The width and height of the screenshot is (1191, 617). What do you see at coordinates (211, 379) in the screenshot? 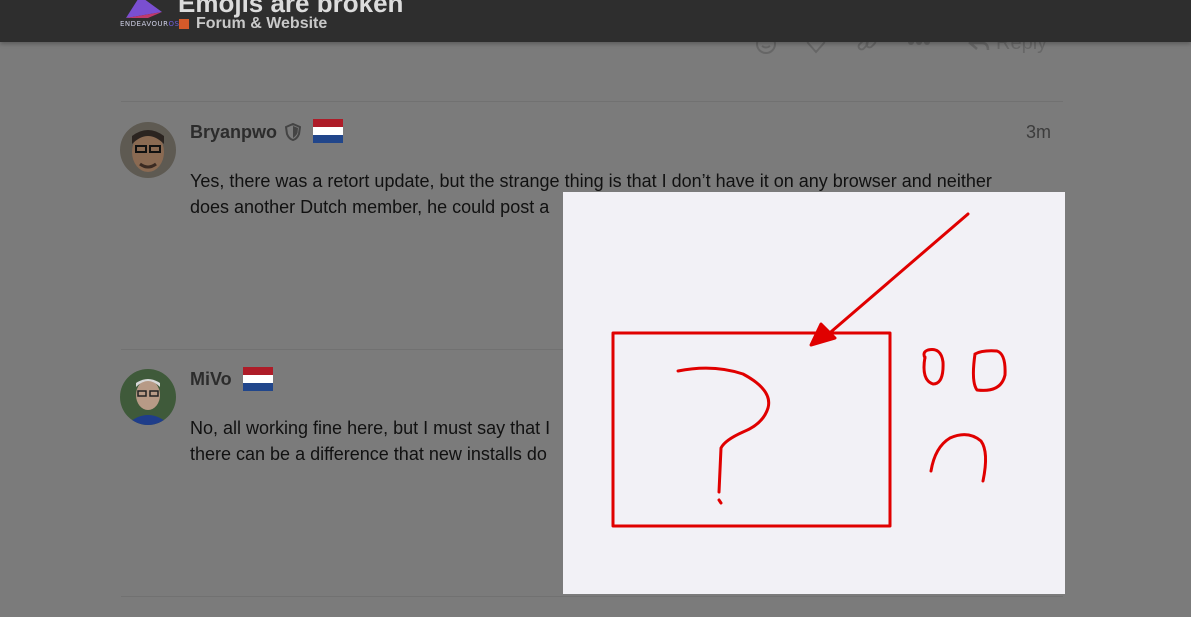
I see `username-mivo: MiVo` at bounding box center [211, 379].